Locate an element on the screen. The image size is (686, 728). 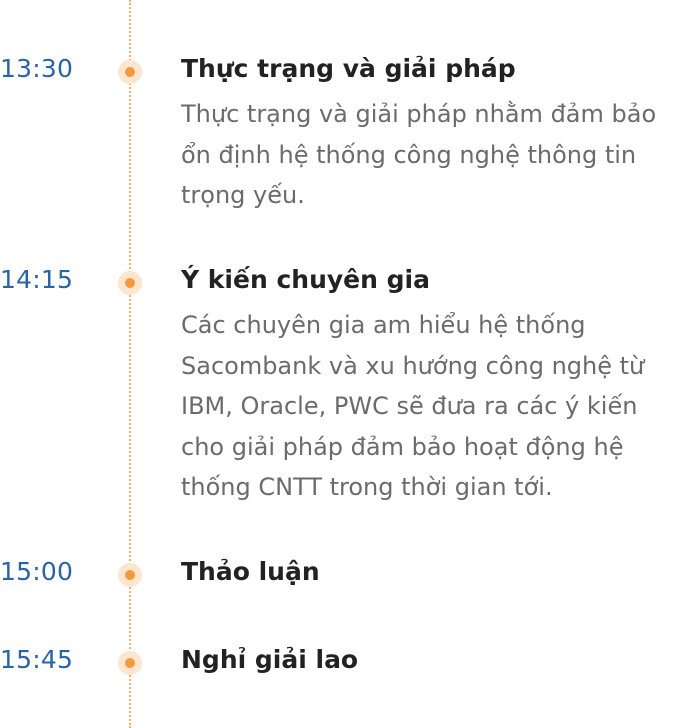
agenda-title: Thực trạng và giải pháp is located at coordinates (348, 68).